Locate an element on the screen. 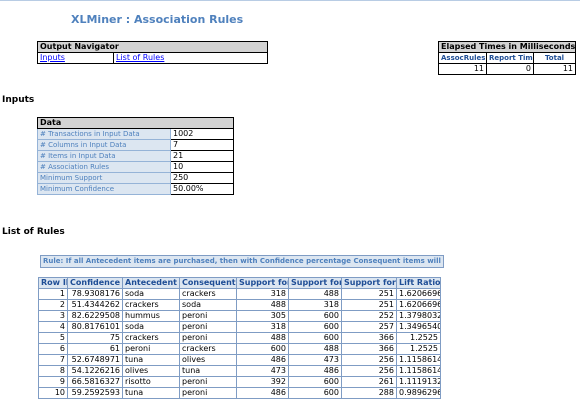 The image size is (580, 417). cell-support-ac: 261 is located at coordinates (369, 382).